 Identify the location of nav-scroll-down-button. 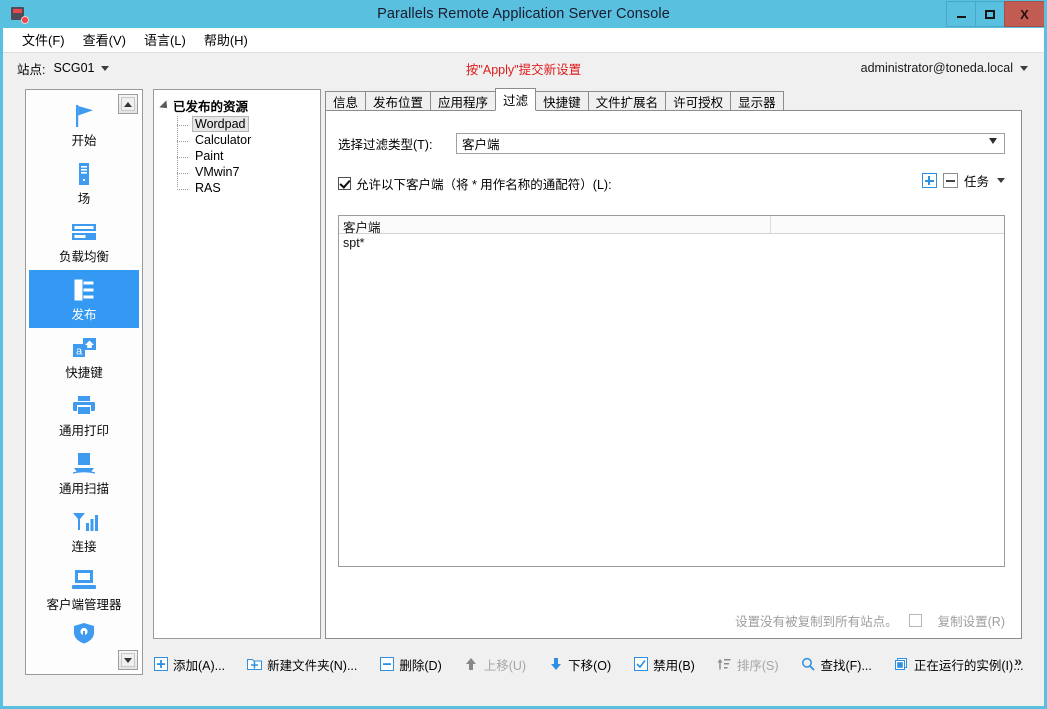
(128, 660).